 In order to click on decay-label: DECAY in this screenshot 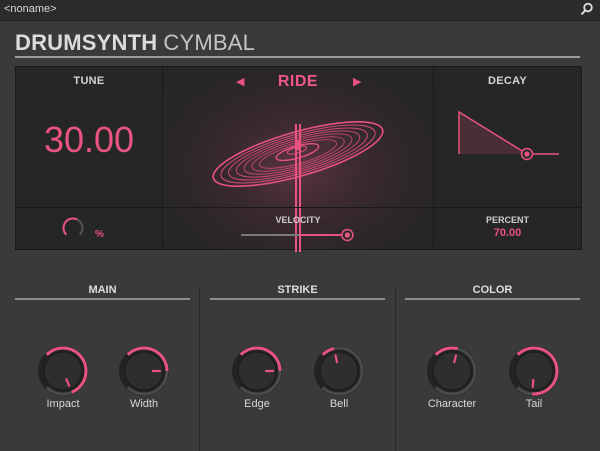, I will do `click(507, 81)`.